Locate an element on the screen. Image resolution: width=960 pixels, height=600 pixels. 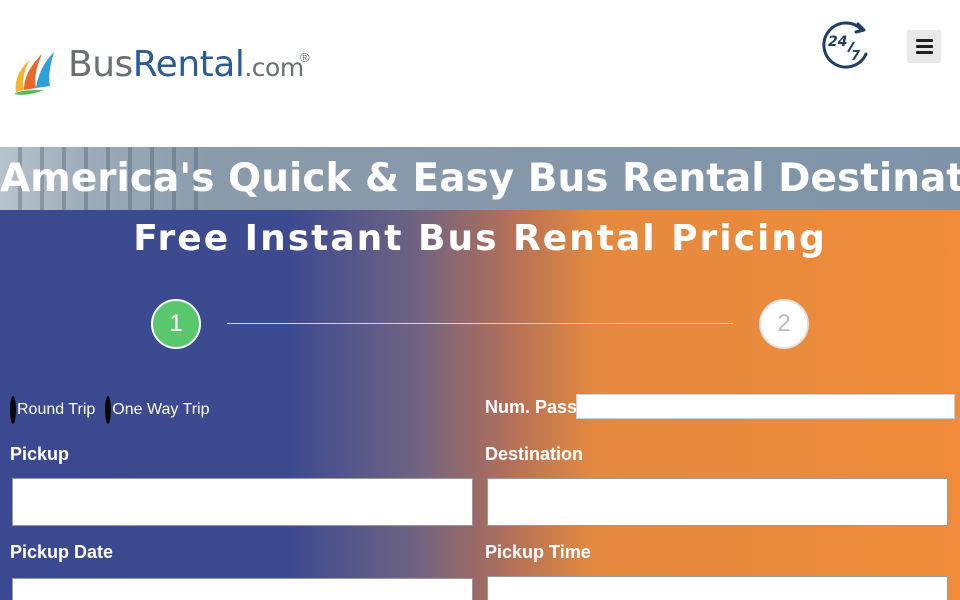
support-24-7-icon: 24 7 is located at coordinates (845, 45).